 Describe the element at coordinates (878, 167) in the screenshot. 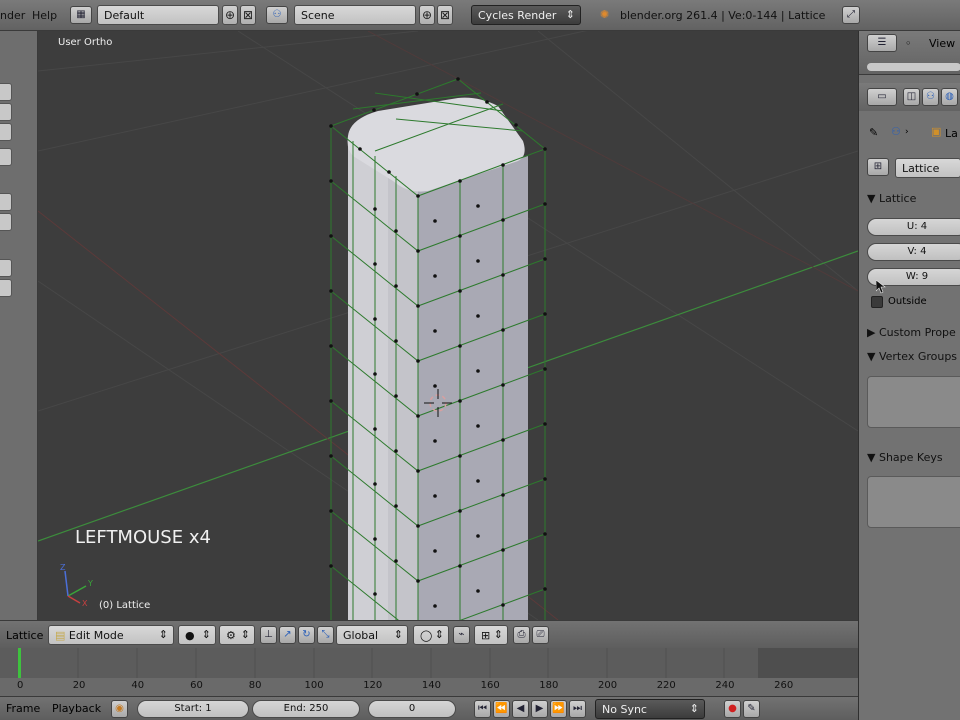

I see `lattice-data-icon: ⊞` at that location.